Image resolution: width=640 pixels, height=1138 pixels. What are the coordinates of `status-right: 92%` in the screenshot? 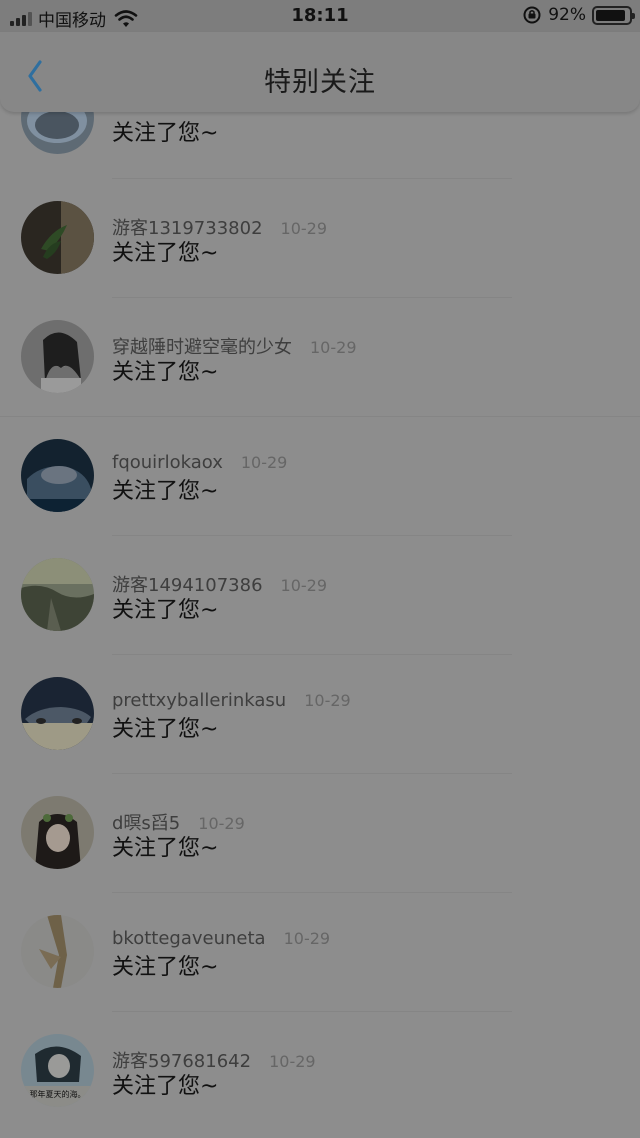 It's located at (578, 15).